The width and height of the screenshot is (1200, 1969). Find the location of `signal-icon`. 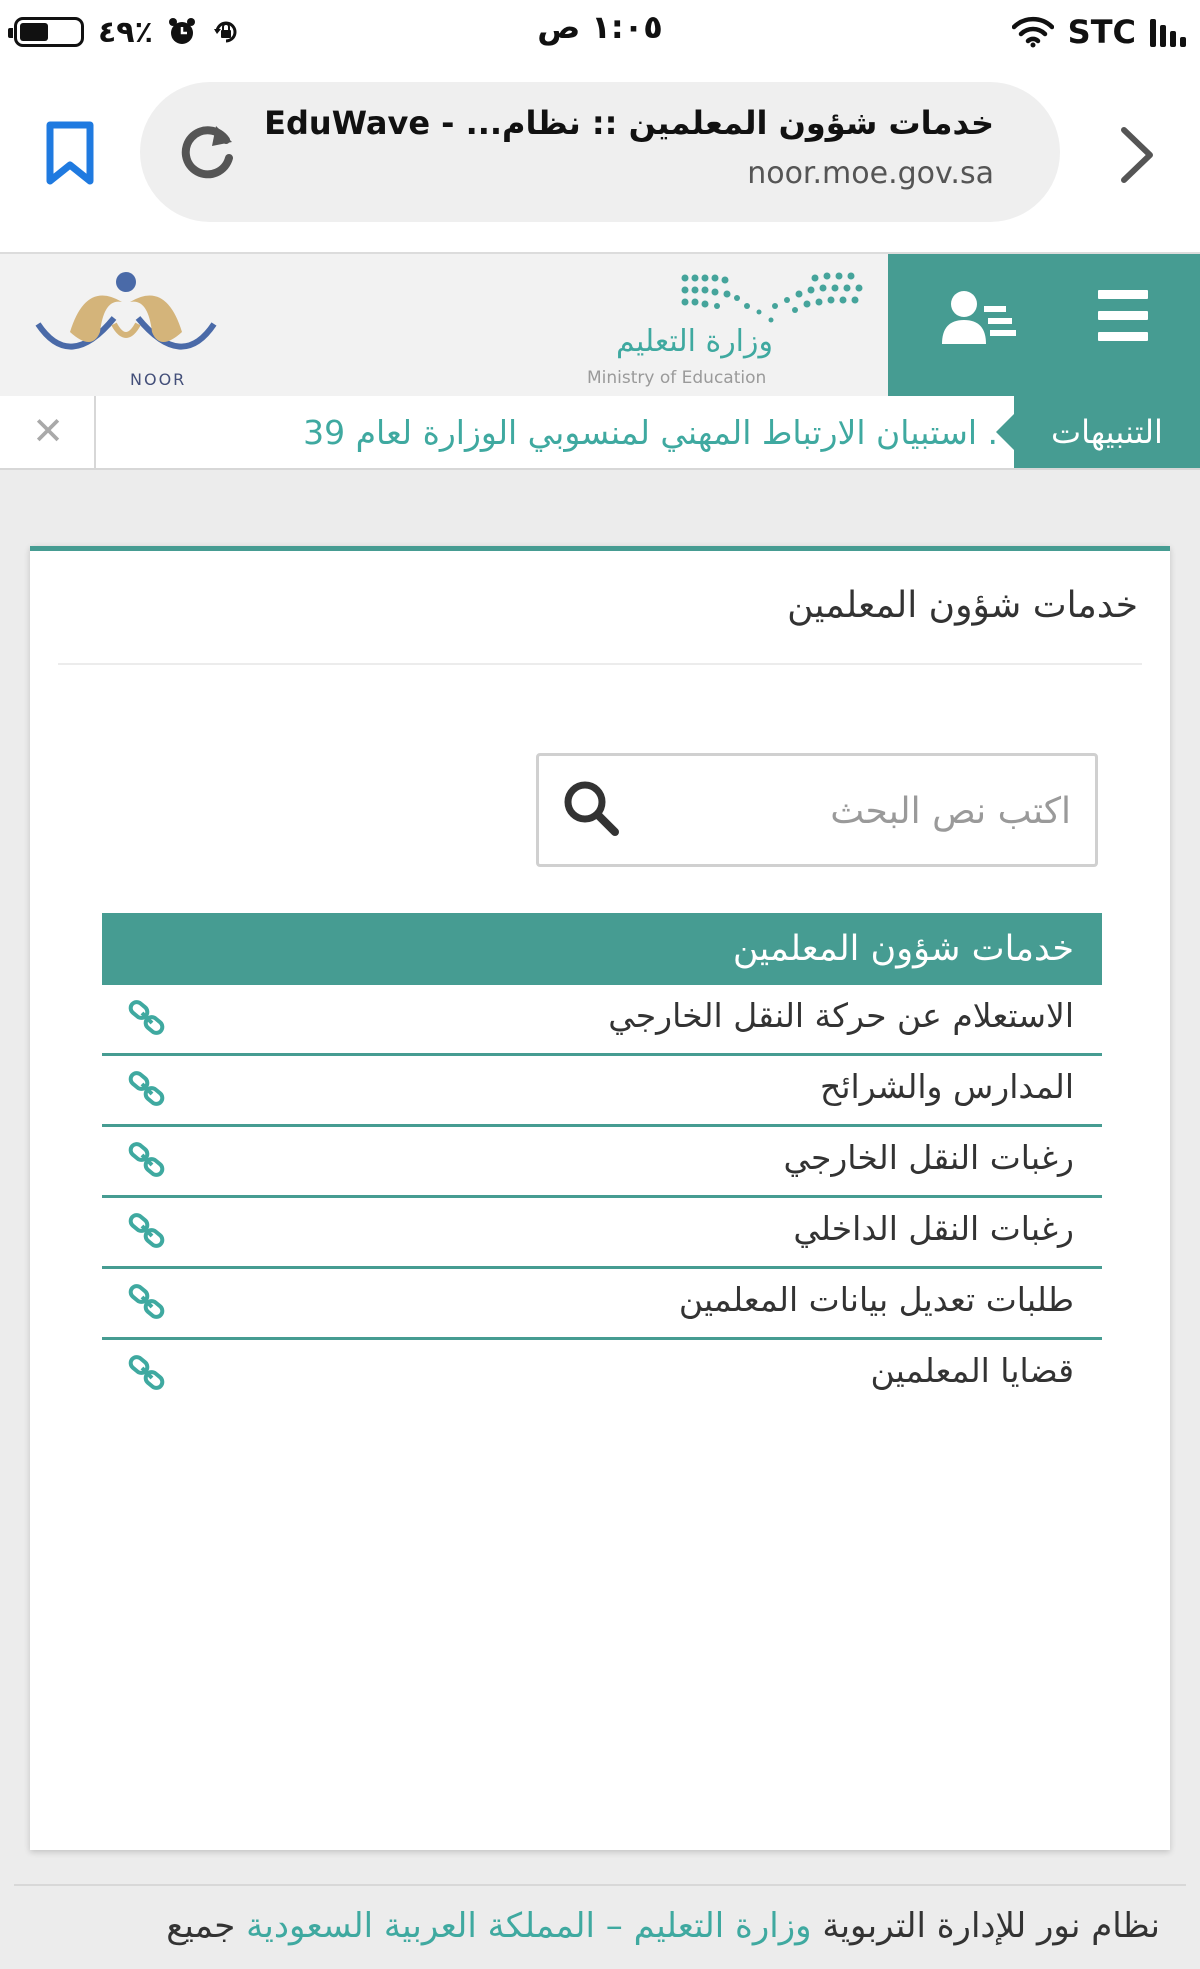

signal-icon is located at coordinates (1168, 32).